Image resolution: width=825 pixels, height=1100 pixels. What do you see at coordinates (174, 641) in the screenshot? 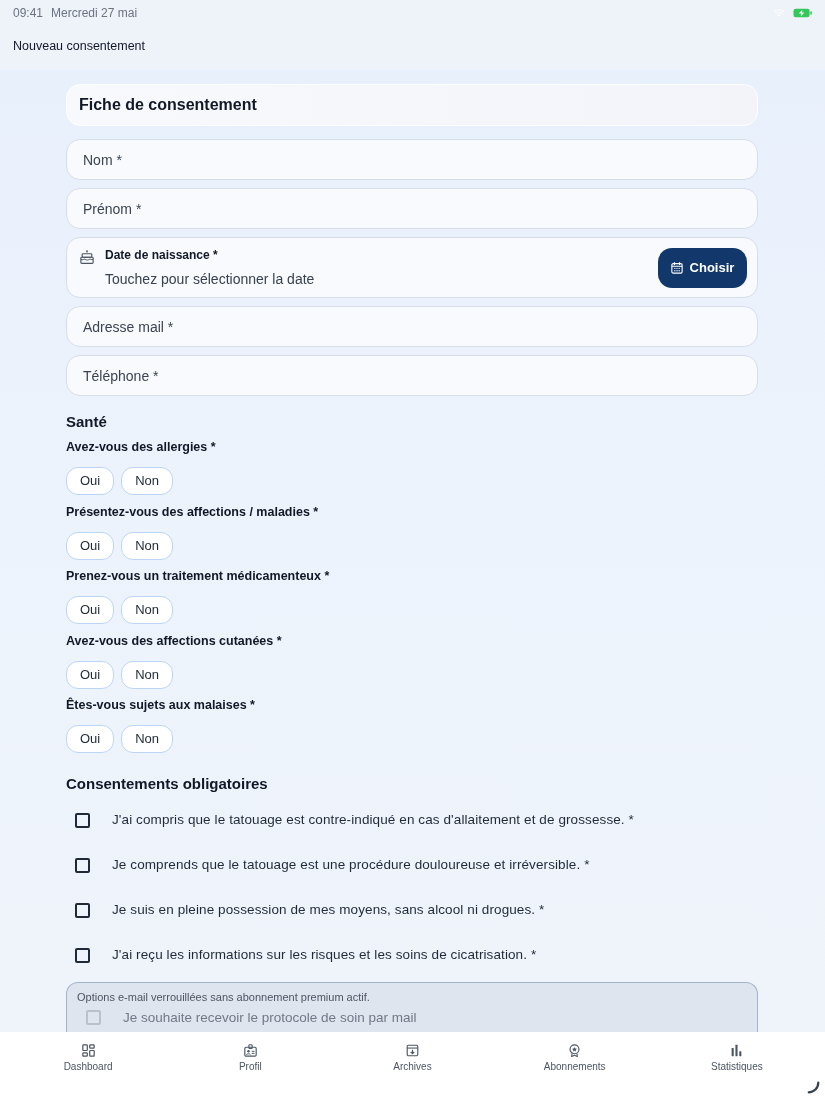
I see `question-label: Avez-vous des affections cutanées *` at bounding box center [174, 641].